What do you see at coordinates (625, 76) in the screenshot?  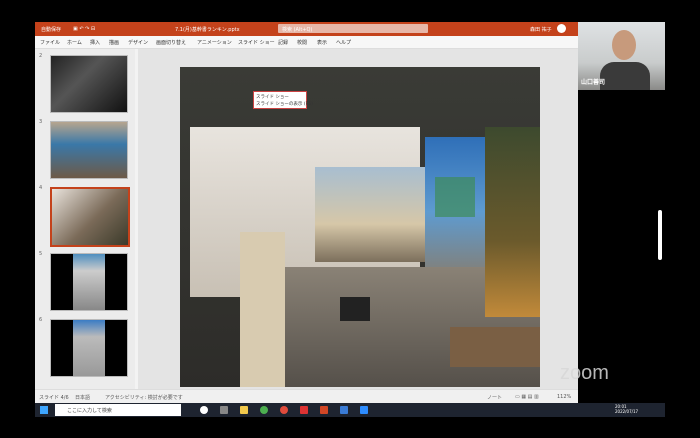 I see `participant-body` at bounding box center [625, 76].